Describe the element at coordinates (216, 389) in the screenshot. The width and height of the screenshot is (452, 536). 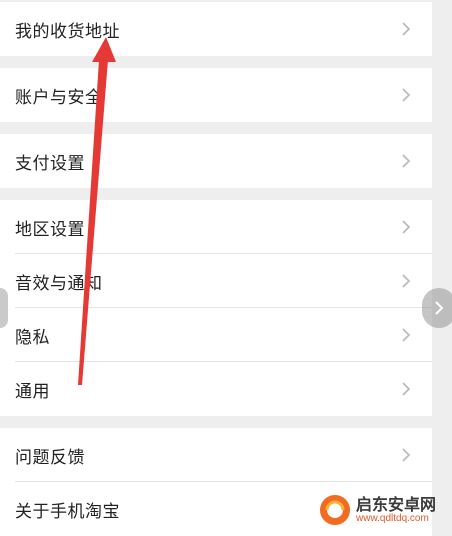
I see `settings-item-general: 通用` at that location.